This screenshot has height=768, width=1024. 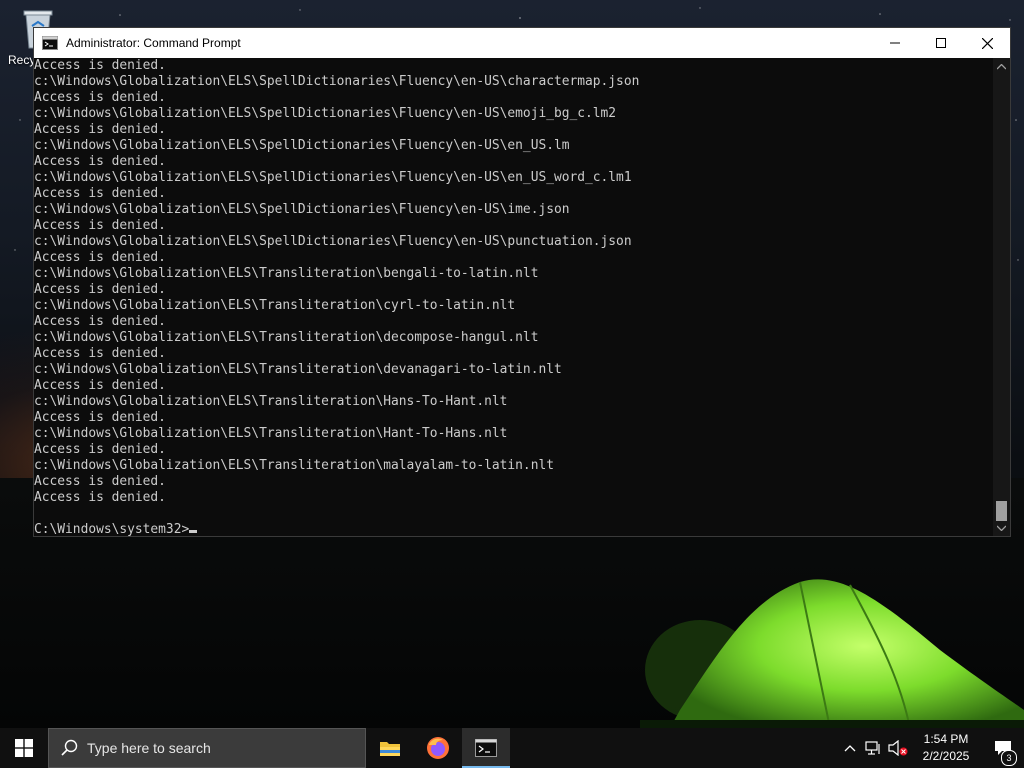 I want to click on show-hidden-icons-button, so click(x=850, y=748).